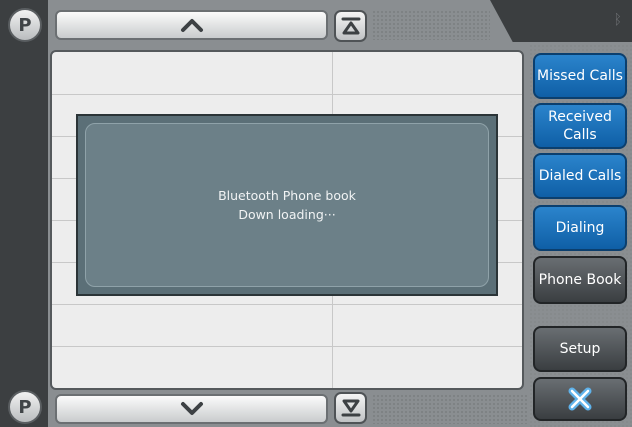  I want to click on bottom-p-button: P, so click(25, 407).